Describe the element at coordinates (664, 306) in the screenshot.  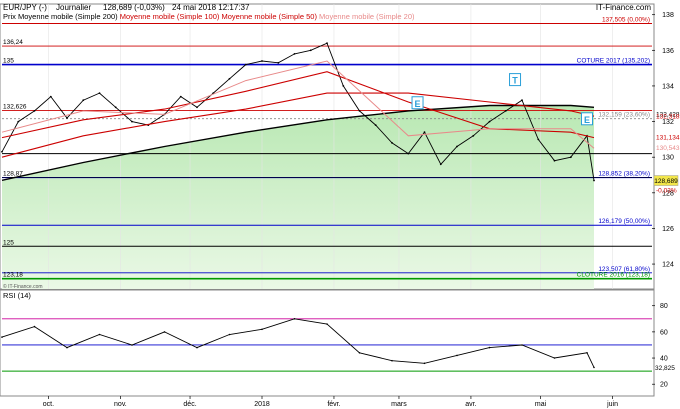
I see `rsi-tick-label-3: 80` at that location.